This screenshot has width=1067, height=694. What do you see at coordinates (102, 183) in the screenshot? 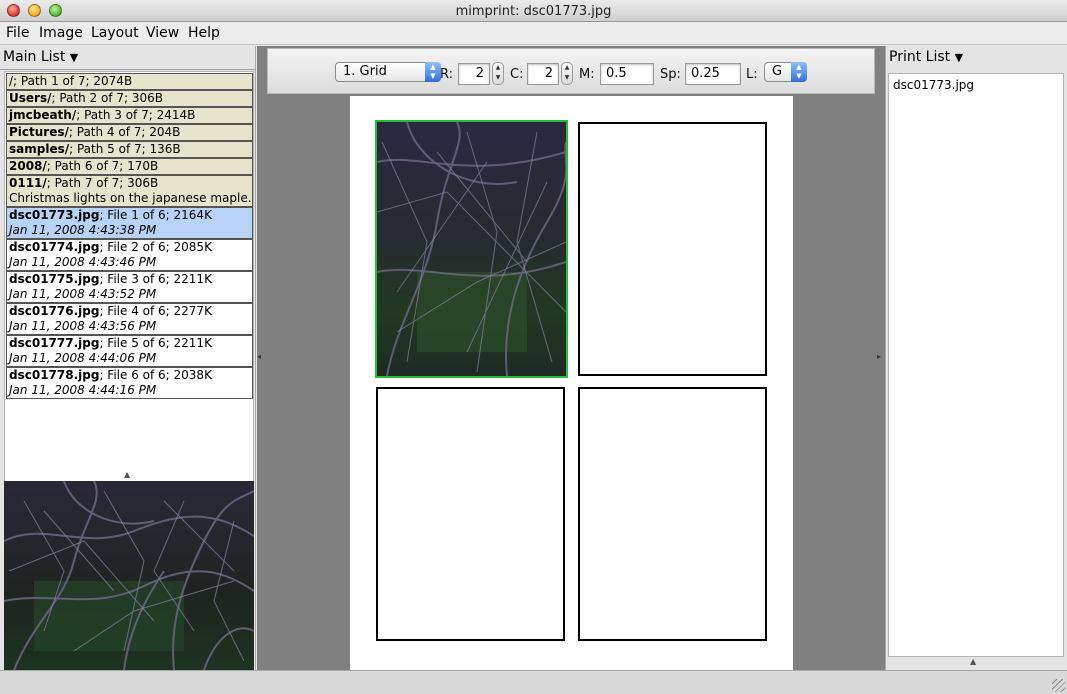
I see `path-info: ; Path 7 of 7; 306B` at bounding box center [102, 183].